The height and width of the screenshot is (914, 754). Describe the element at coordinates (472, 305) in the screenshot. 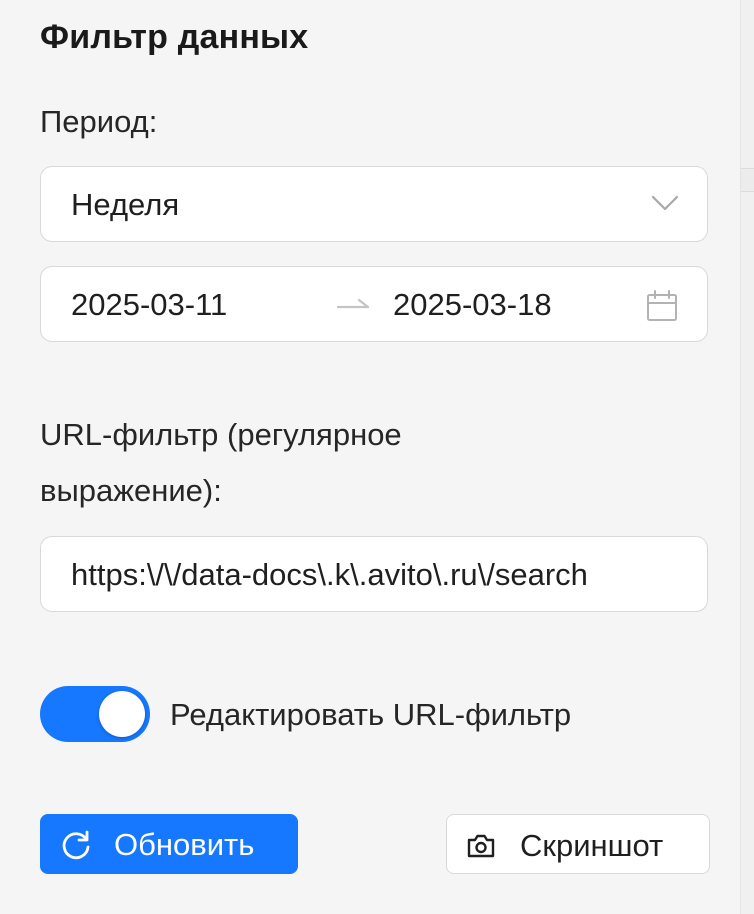

I see `date-end-input: 2025-03-18` at that location.